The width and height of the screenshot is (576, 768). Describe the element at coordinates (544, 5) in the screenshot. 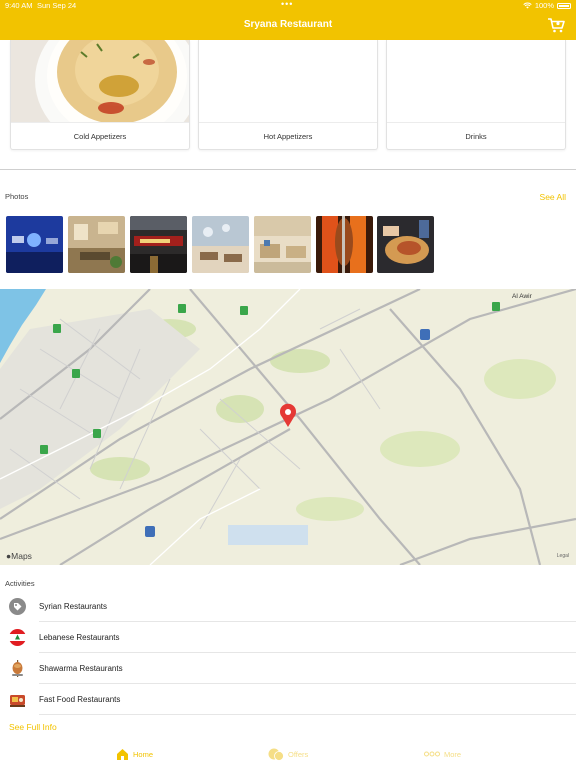

I see `battery-percent: 100%` at that location.